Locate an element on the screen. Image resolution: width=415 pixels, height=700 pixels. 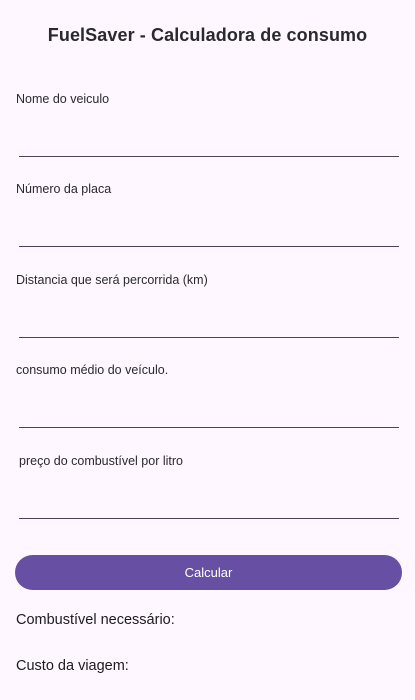
vehicle-name-field: Nome do veiculo is located at coordinates (207, 127).